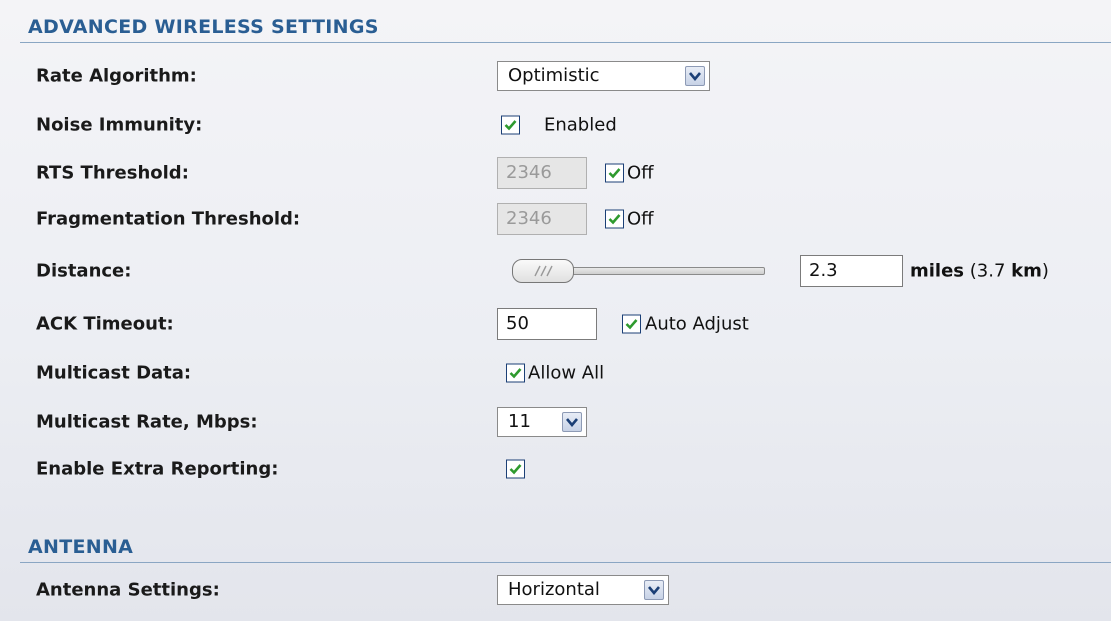 This screenshot has width=1111, height=621. What do you see at coordinates (519, 421) in the screenshot?
I see `multicast-rate-value: 11` at bounding box center [519, 421].